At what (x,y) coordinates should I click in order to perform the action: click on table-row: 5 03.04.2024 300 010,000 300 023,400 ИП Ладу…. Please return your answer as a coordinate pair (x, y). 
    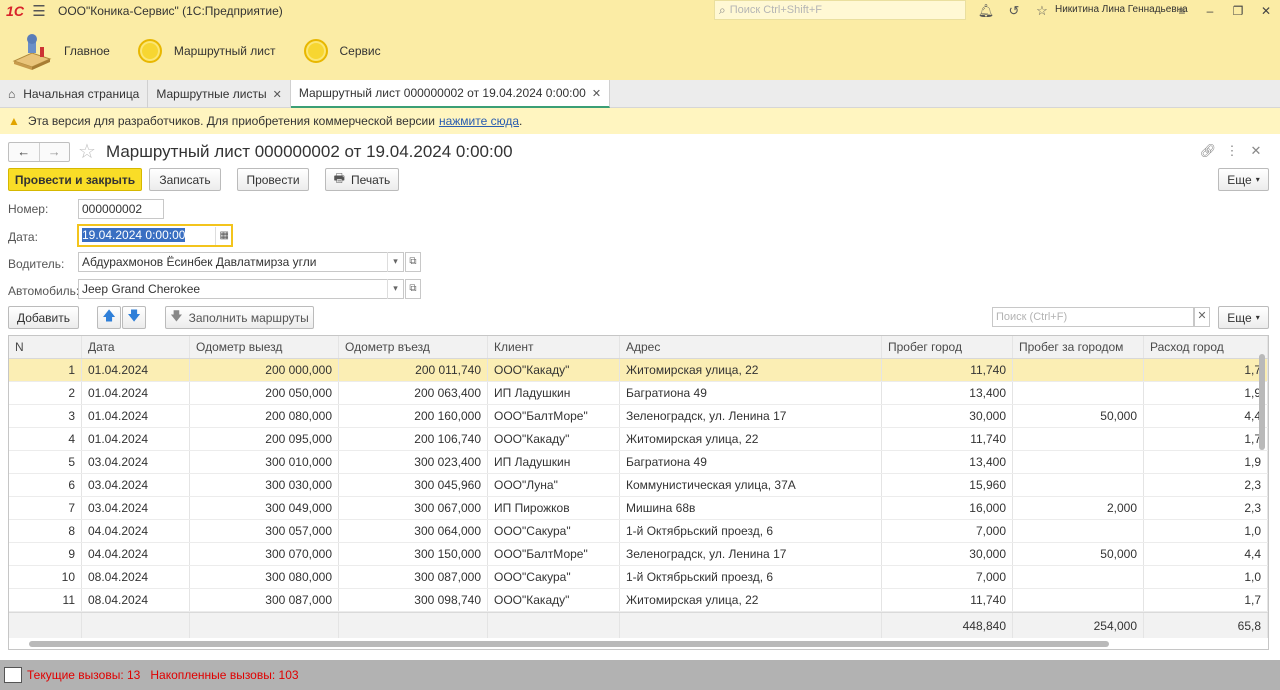
    Looking at the image, I should click on (638, 462).